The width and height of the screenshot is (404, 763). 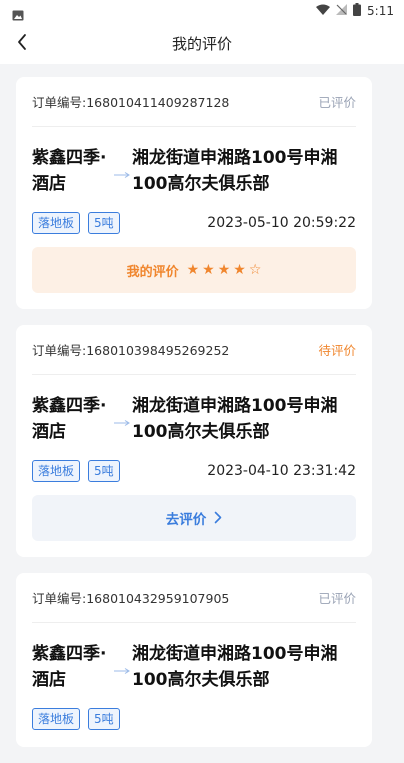 I want to click on order-number: 订单编号:168010398495269252, so click(x=131, y=350).